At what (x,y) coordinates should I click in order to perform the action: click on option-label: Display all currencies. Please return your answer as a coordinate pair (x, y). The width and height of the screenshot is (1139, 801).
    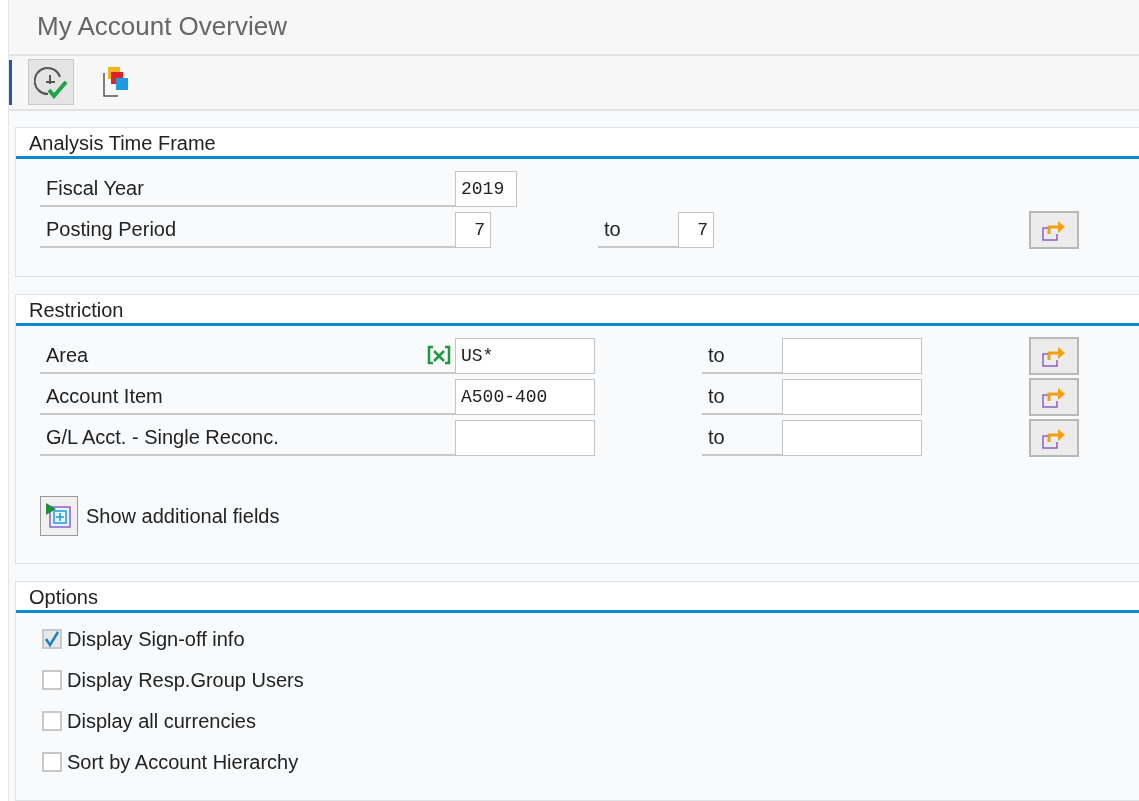
    Looking at the image, I should click on (161, 721).